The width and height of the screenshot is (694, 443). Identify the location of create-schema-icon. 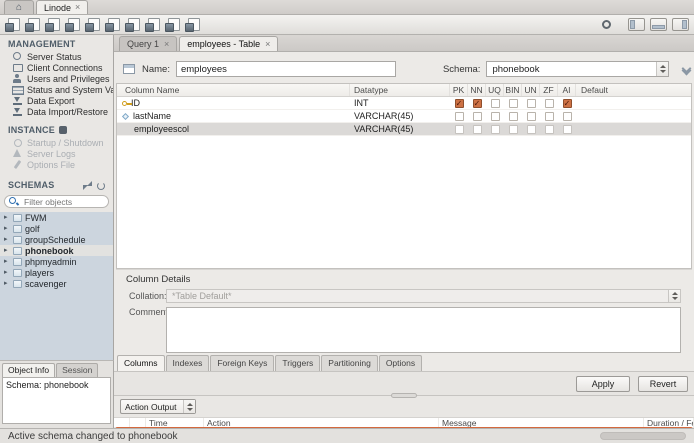
(52, 24).